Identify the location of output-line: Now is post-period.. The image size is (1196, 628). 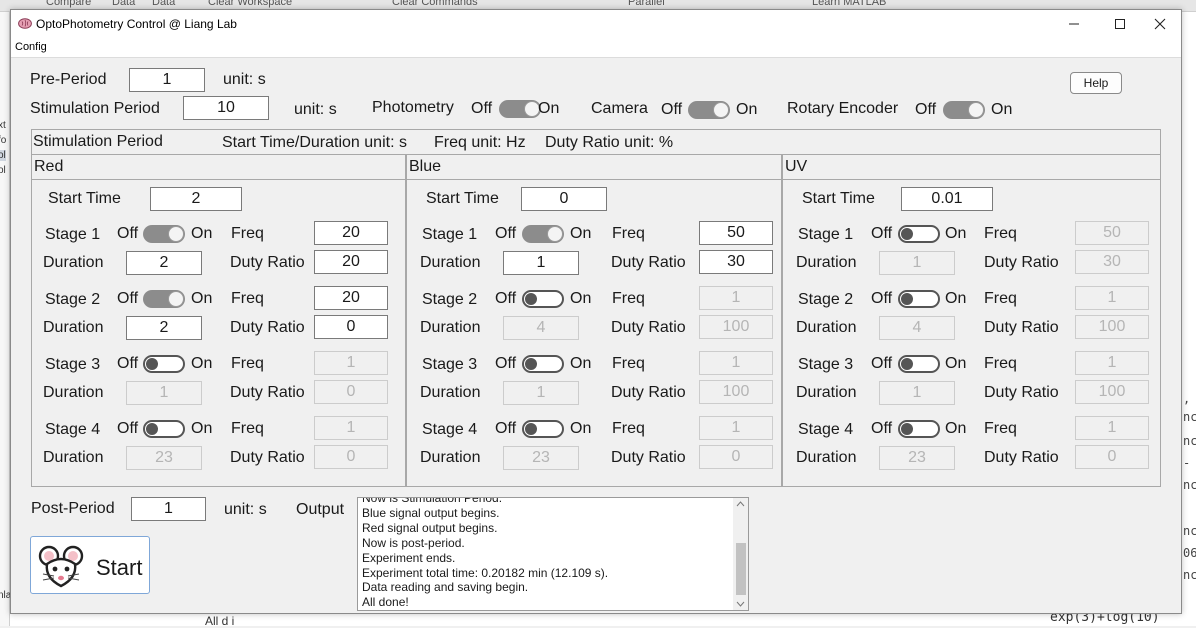
(413, 542).